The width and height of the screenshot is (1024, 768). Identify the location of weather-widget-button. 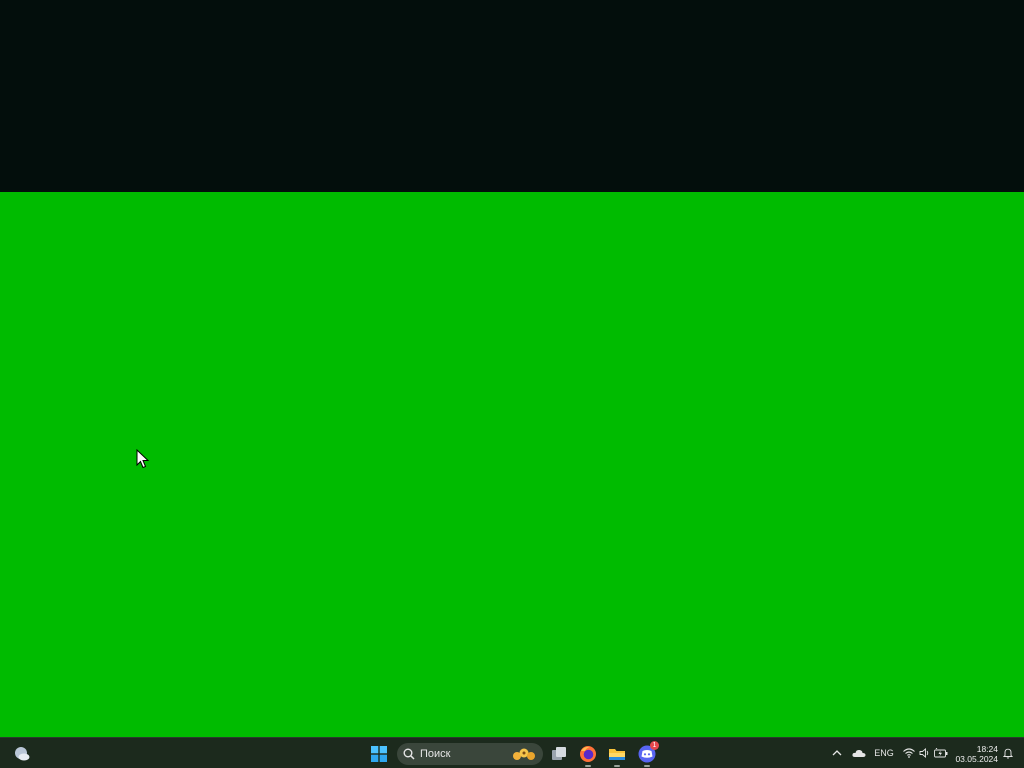
(22, 754).